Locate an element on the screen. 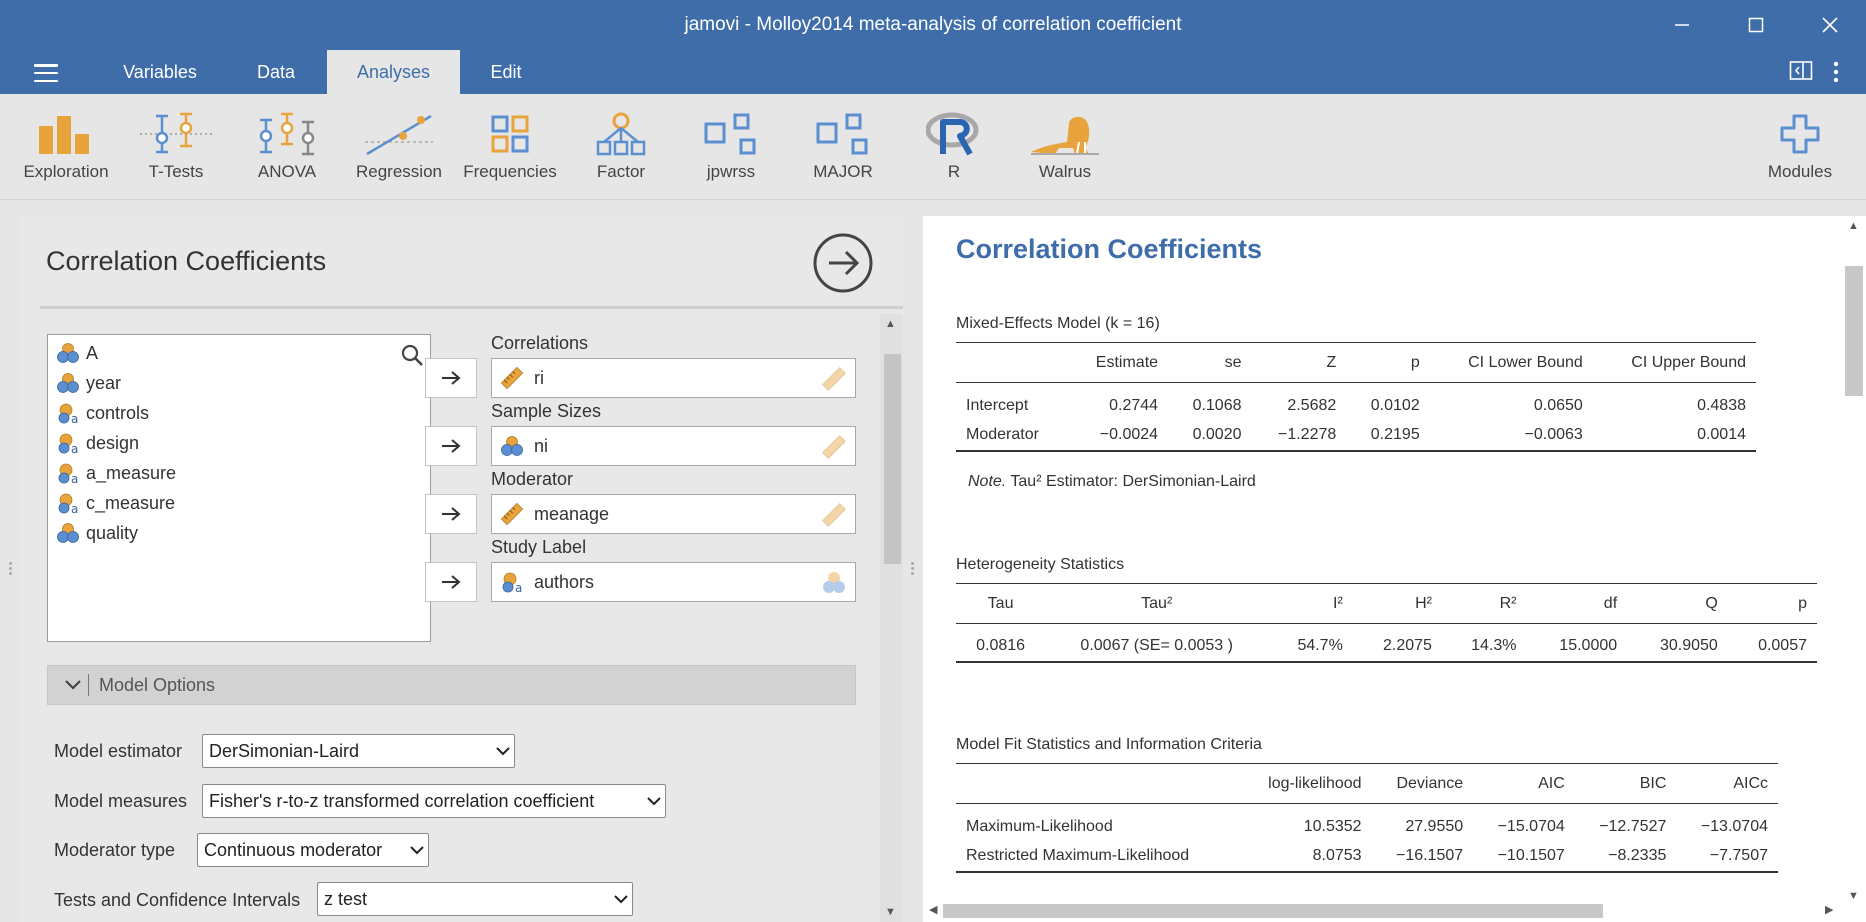 The image size is (1866, 922). table-cell: 10.5352 is located at coordinates (1332, 826).